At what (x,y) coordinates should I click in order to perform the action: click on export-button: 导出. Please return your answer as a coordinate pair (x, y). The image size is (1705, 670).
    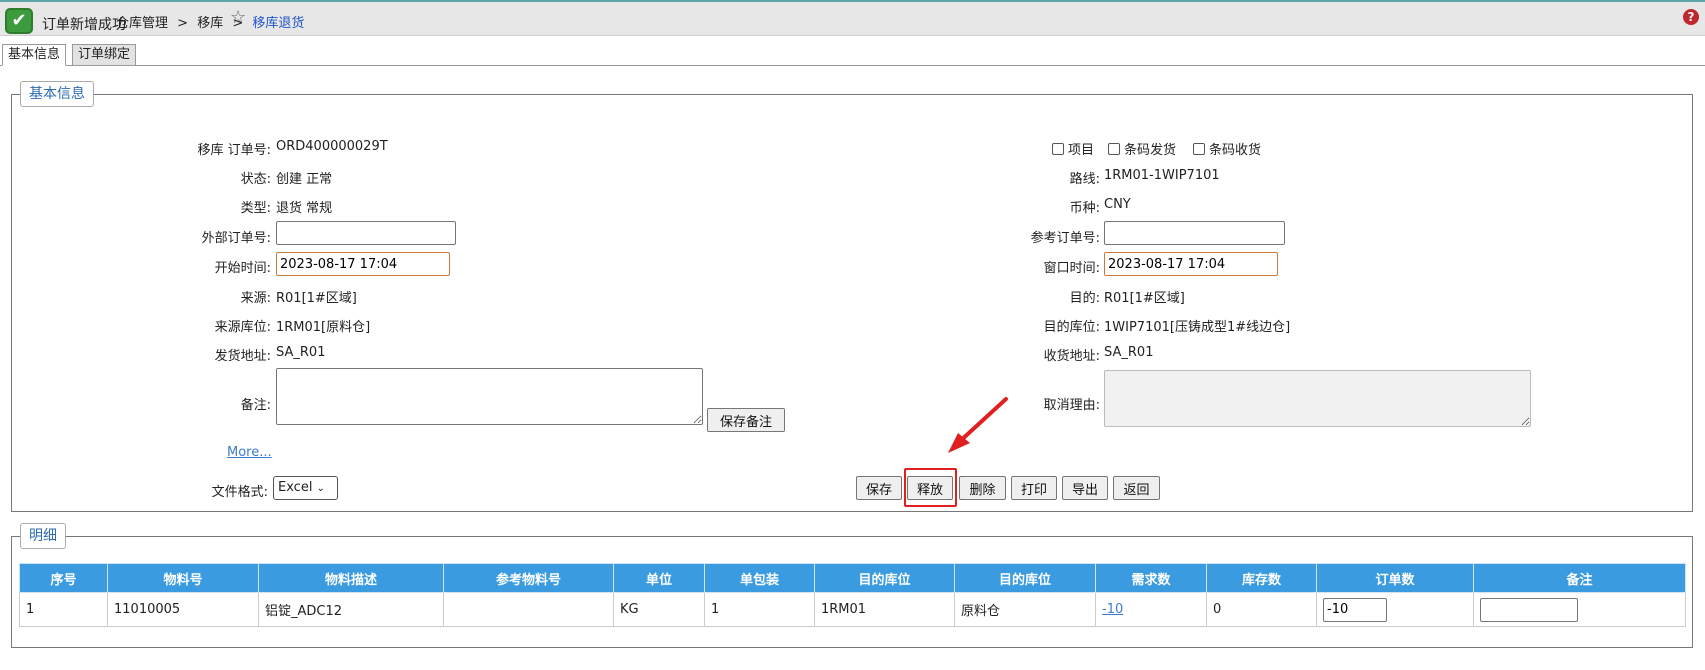
    Looking at the image, I should click on (1085, 488).